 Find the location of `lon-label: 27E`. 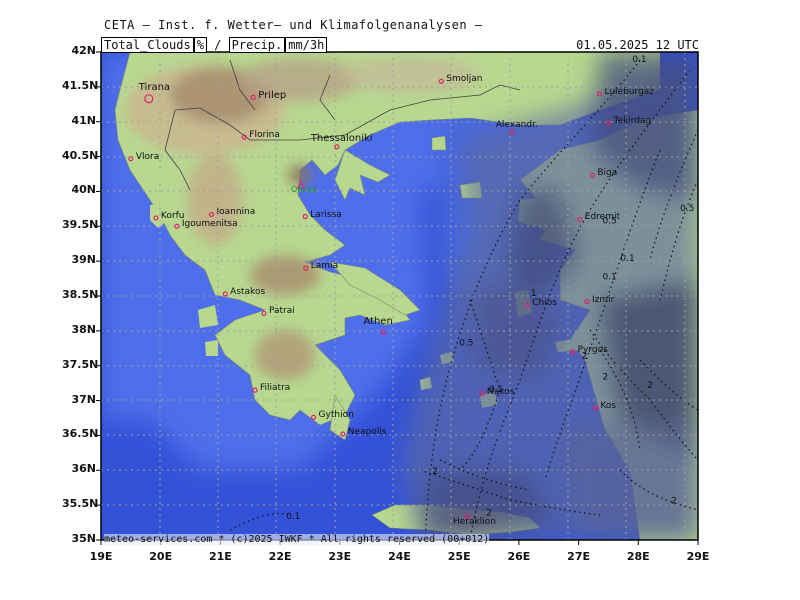

lon-label: 27E is located at coordinates (578, 556).